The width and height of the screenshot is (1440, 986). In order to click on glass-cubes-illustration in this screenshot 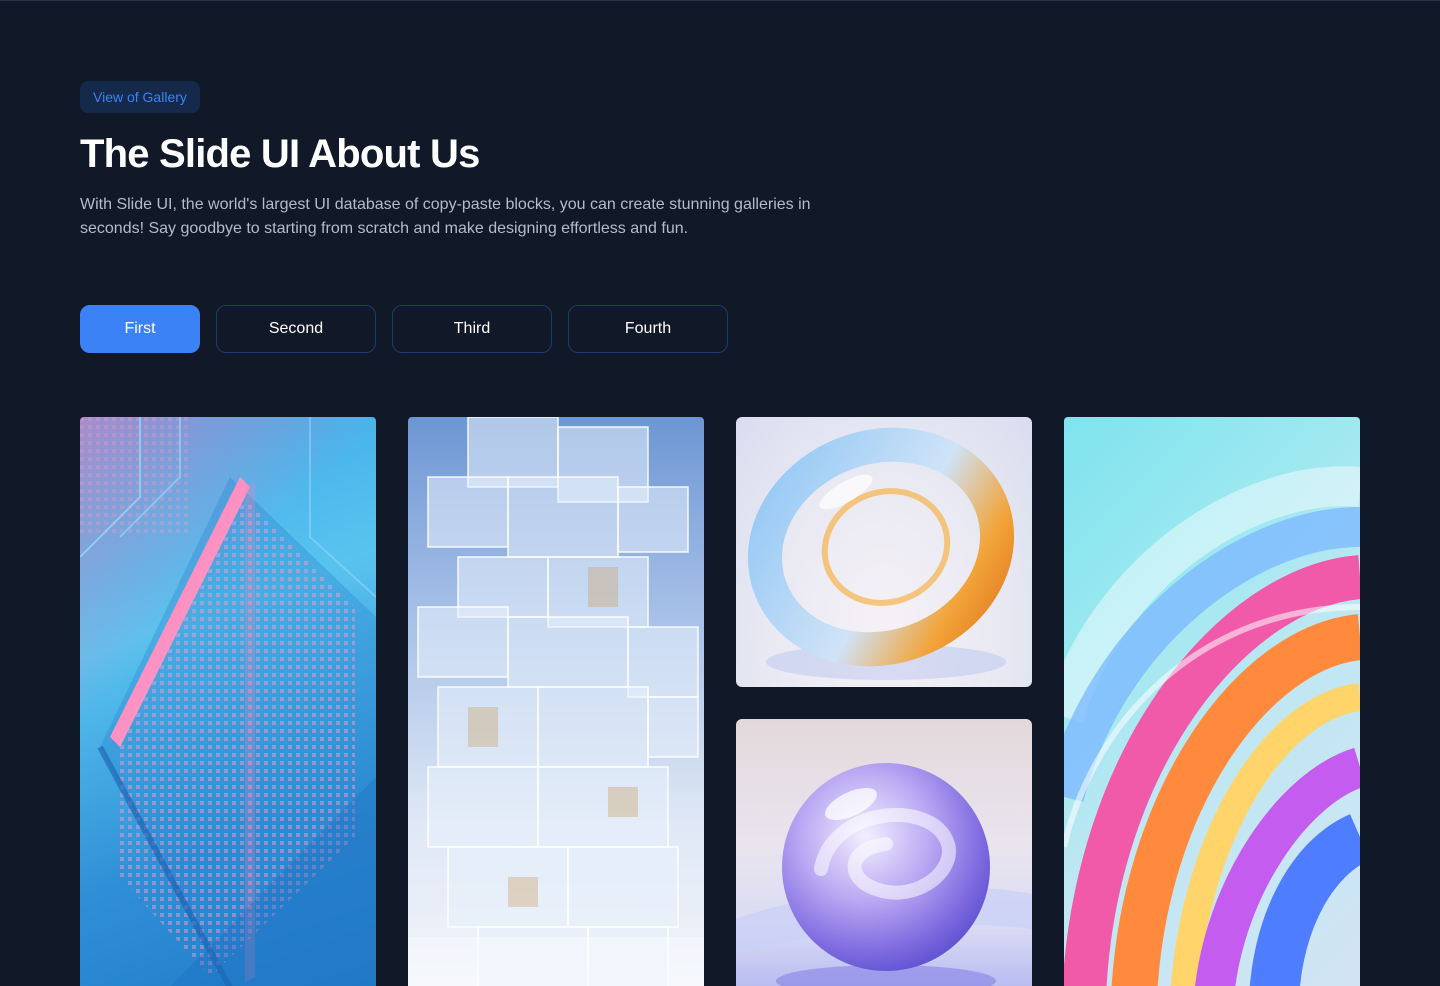, I will do `click(556, 701)`.